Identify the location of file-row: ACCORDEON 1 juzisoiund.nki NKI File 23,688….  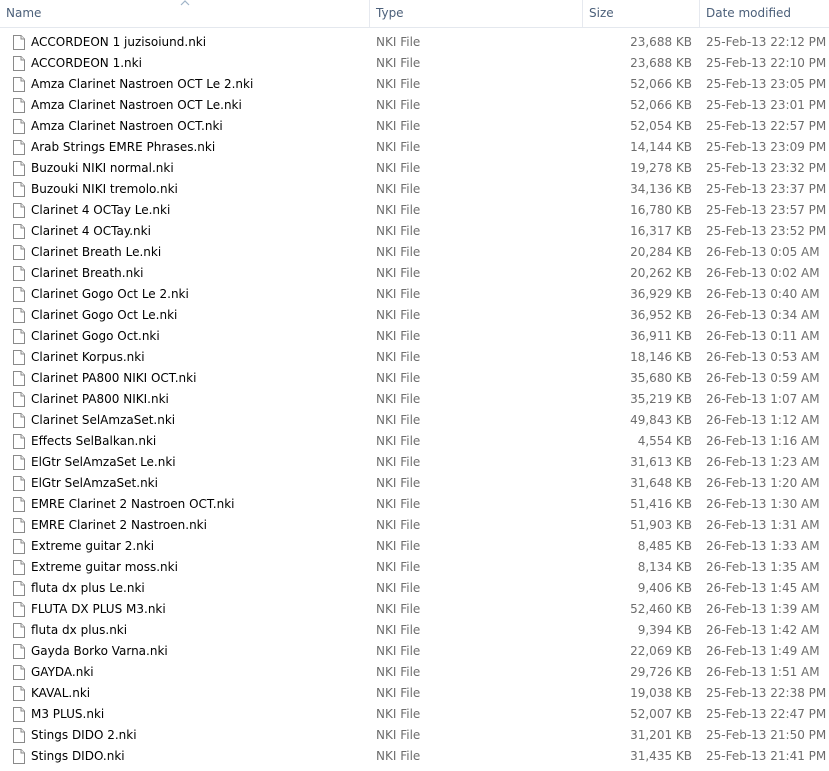
(414, 42).